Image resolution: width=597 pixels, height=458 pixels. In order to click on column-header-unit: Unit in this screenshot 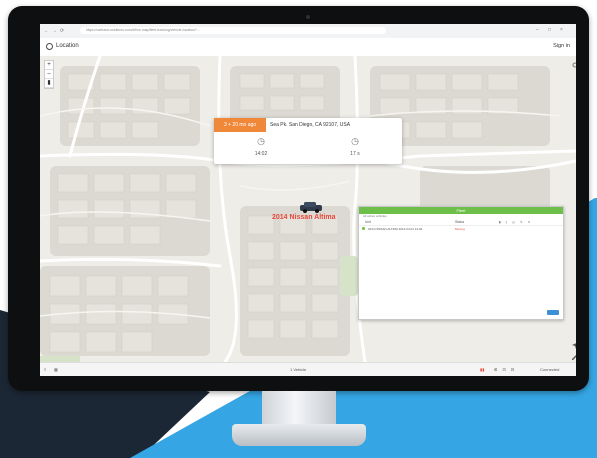, I will do `click(368, 222)`.